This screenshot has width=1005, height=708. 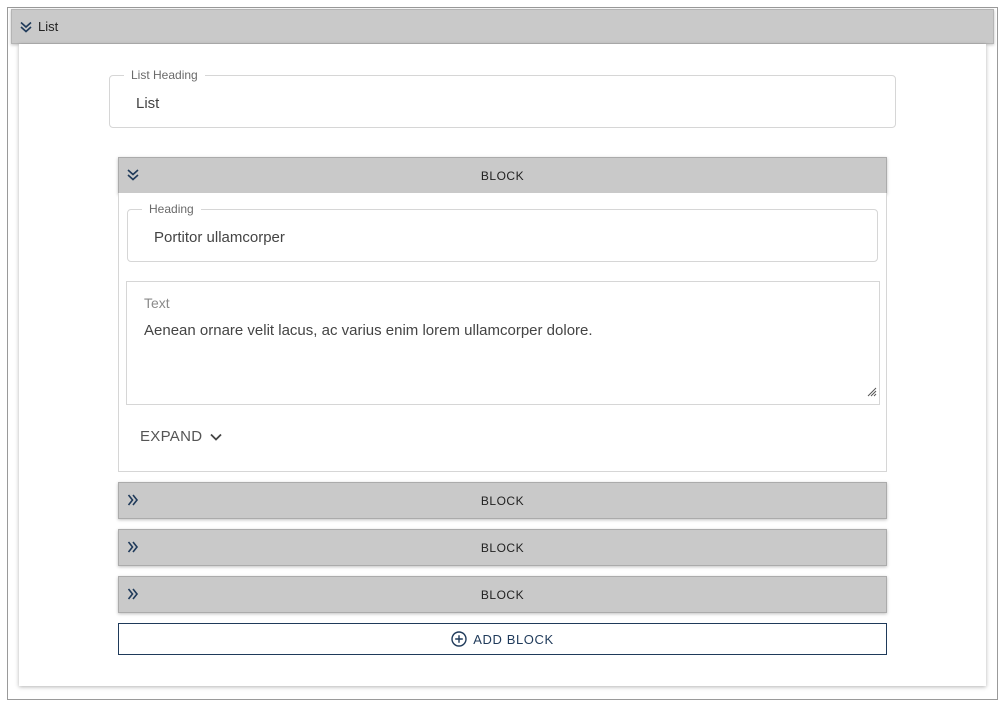 I want to click on heading-label: Heading, so click(x=171, y=209).